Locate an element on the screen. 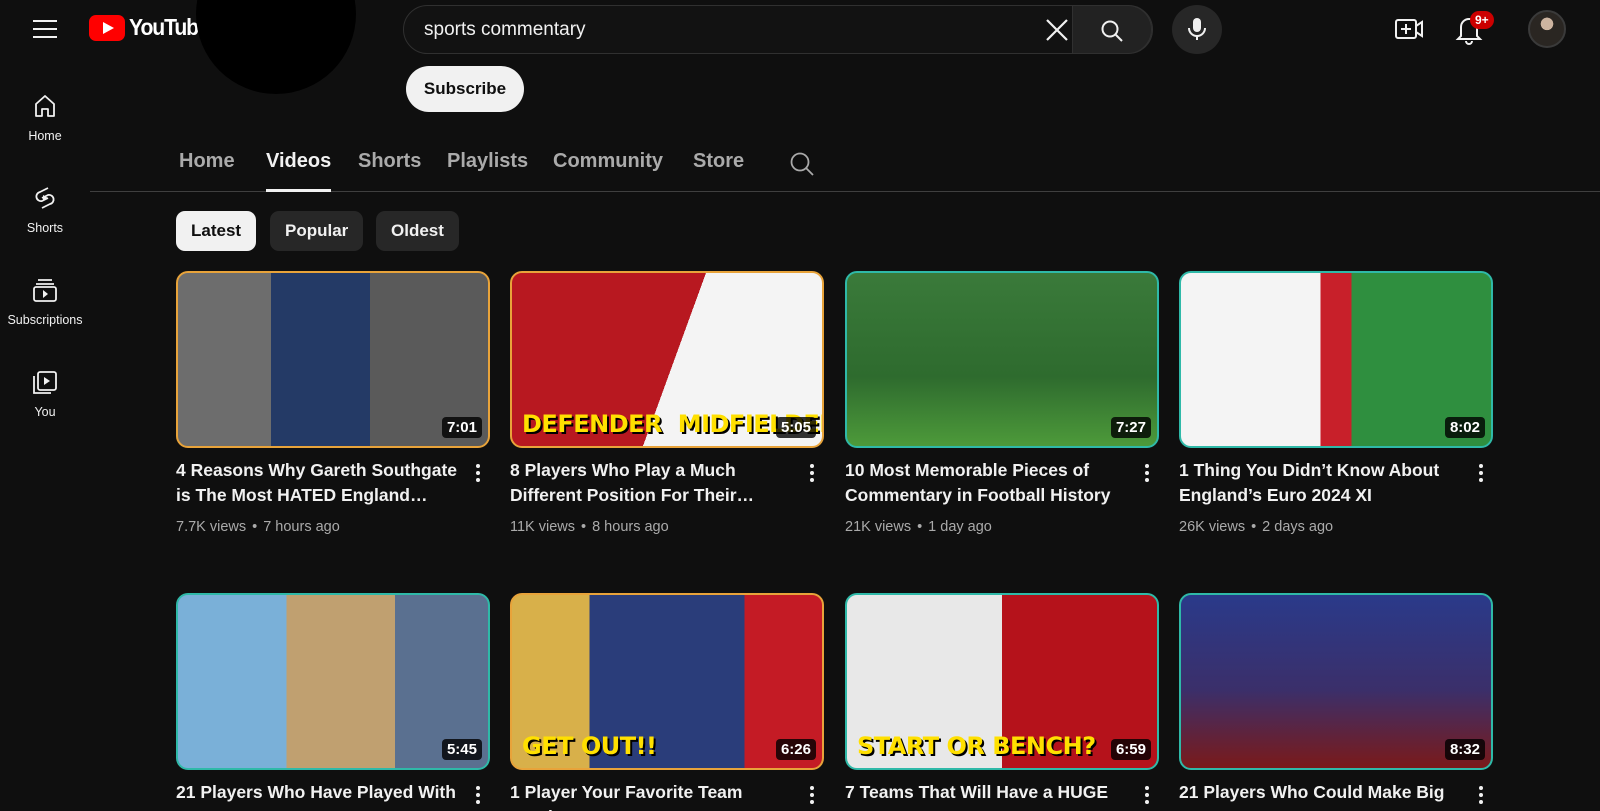  sidebar-item-you: You is located at coordinates (45, 394).